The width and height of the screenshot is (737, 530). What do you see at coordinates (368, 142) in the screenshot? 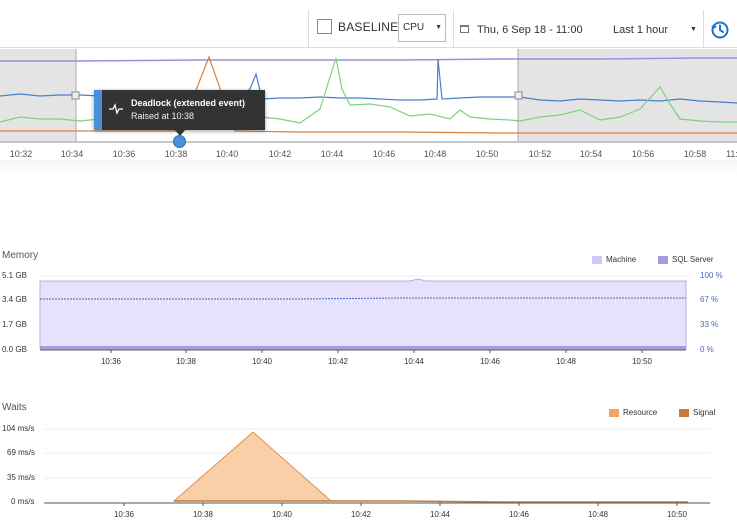
I see `overview-axis` at bounding box center [368, 142].